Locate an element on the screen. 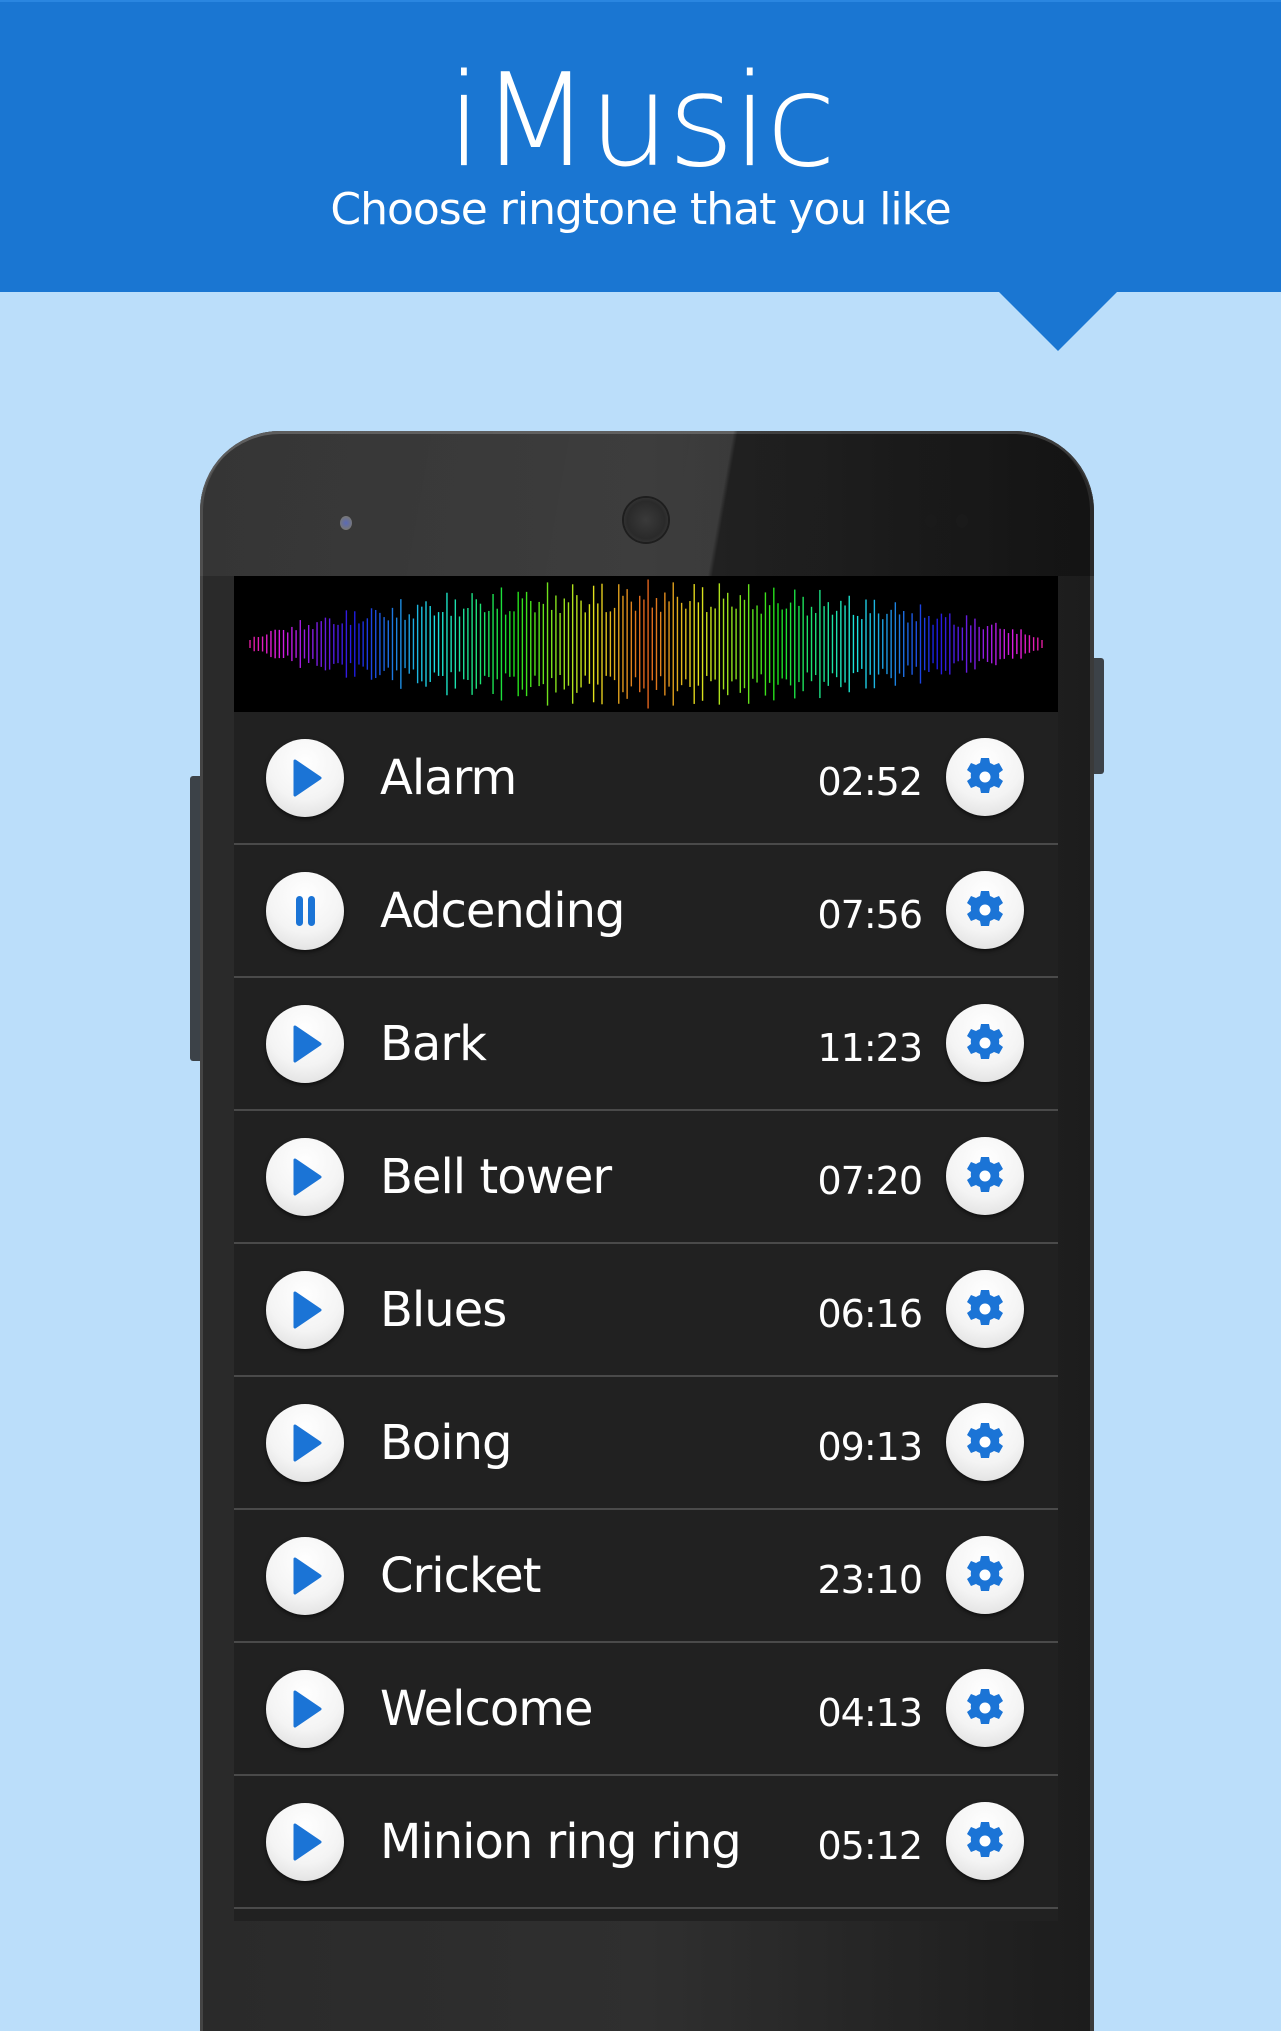 Image resolution: width=1281 pixels, height=2031 pixels. ringtone-duration: 04:13 is located at coordinates (870, 1713).